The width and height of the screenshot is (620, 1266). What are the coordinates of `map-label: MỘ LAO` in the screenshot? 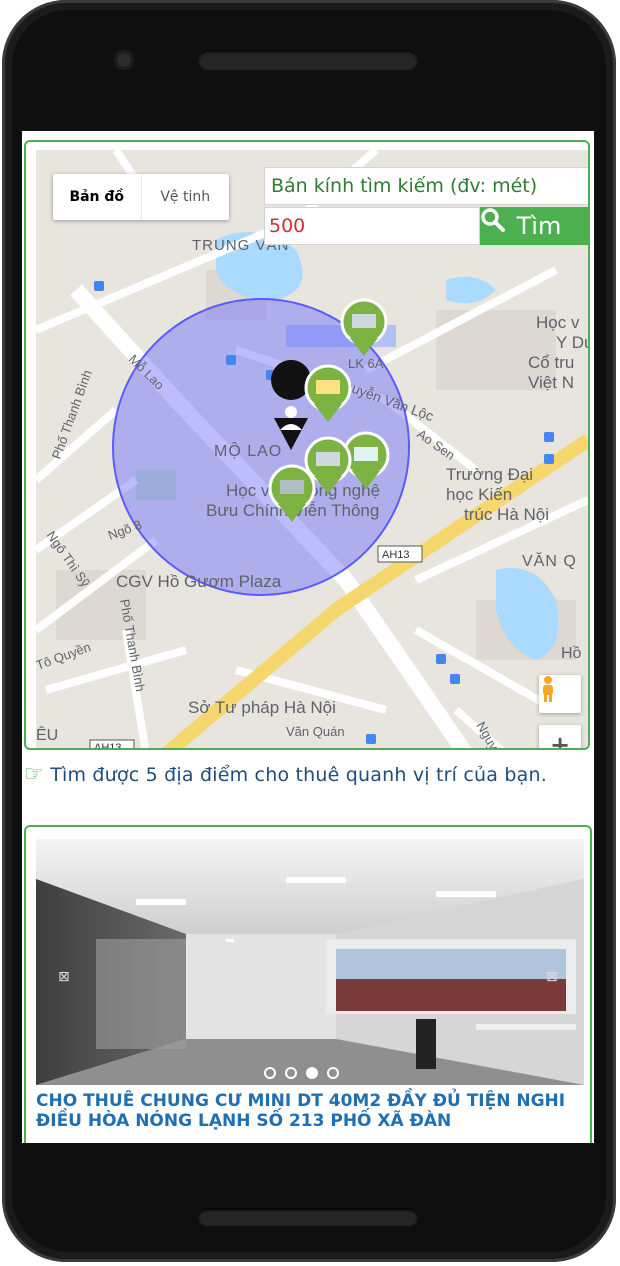 It's located at (248, 450).